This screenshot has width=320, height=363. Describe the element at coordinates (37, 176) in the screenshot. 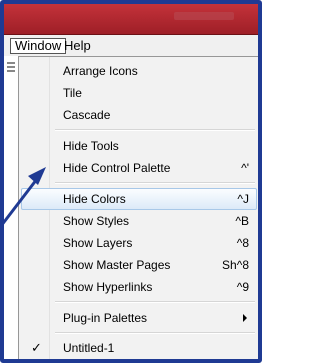

I see `pointer-arrow-head` at that location.